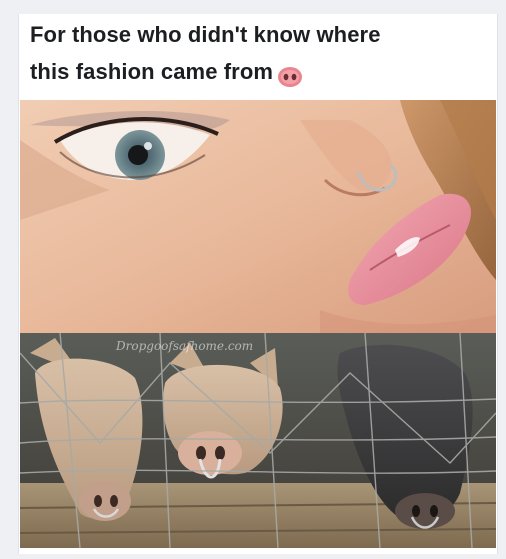 The width and height of the screenshot is (506, 559). I want to click on caption-line-2: this fashion came from, so click(250, 71).